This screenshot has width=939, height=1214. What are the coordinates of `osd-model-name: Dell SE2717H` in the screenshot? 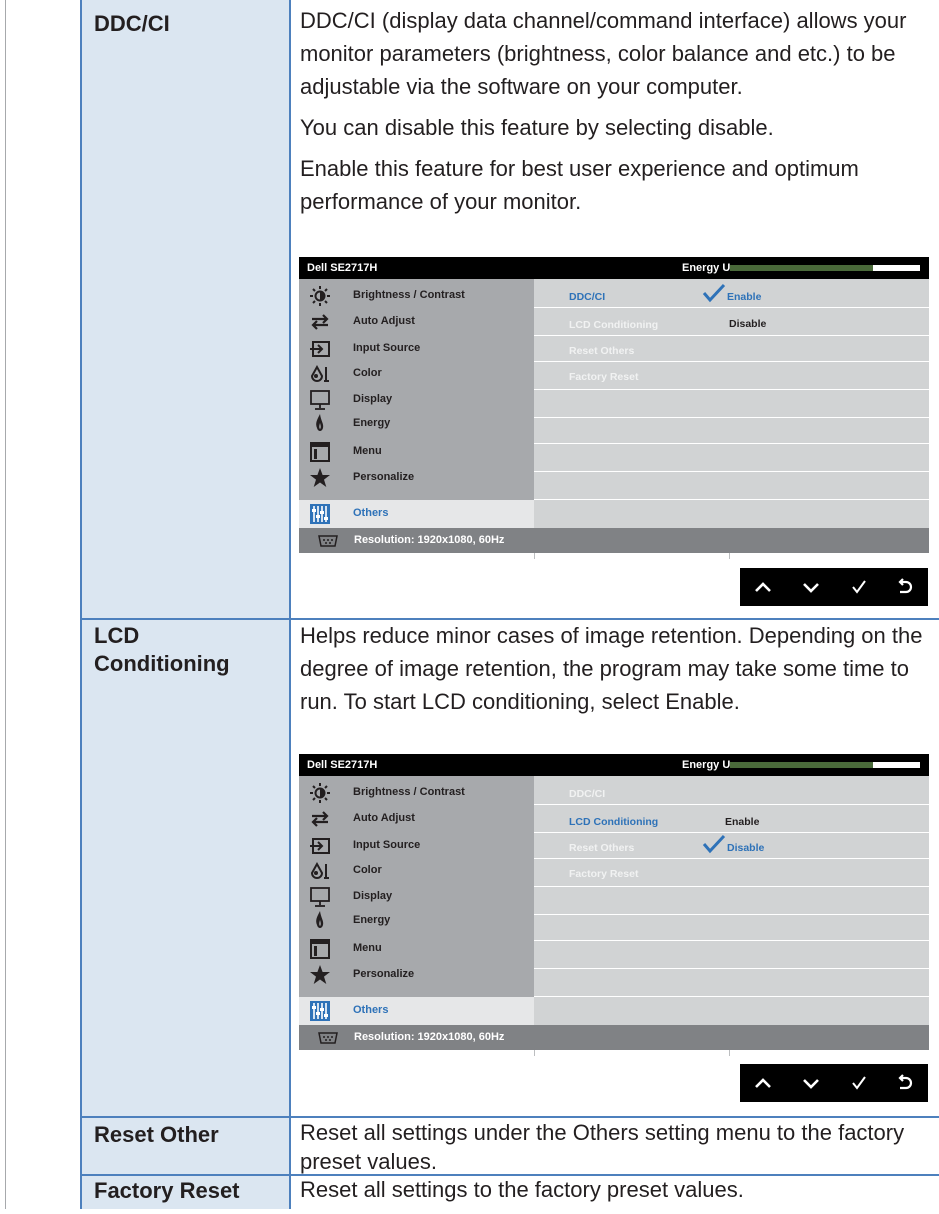 It's located at (342, 268).